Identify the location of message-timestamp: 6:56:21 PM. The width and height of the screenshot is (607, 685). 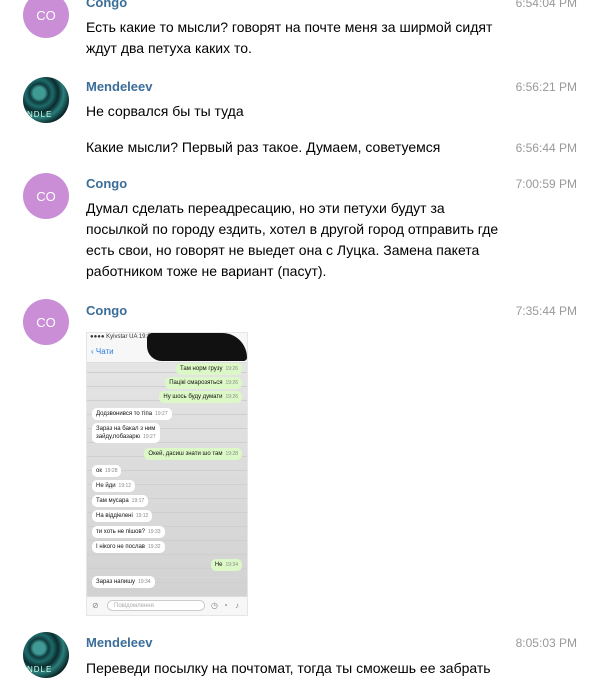
(546, 87).